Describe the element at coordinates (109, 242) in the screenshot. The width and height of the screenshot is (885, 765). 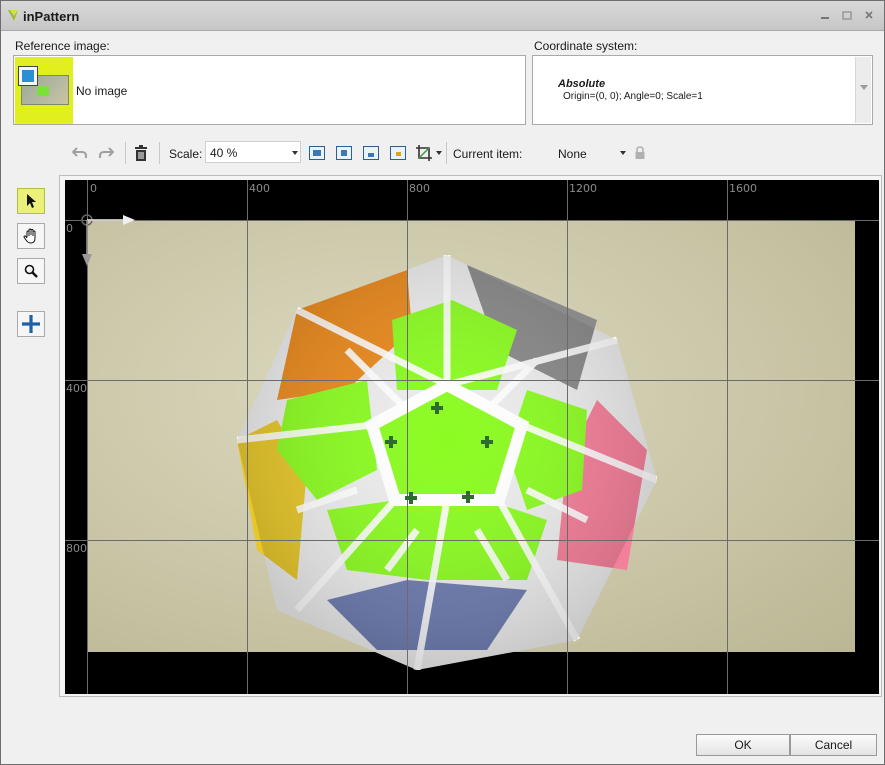
I see `origin-axes-icon` at that location.